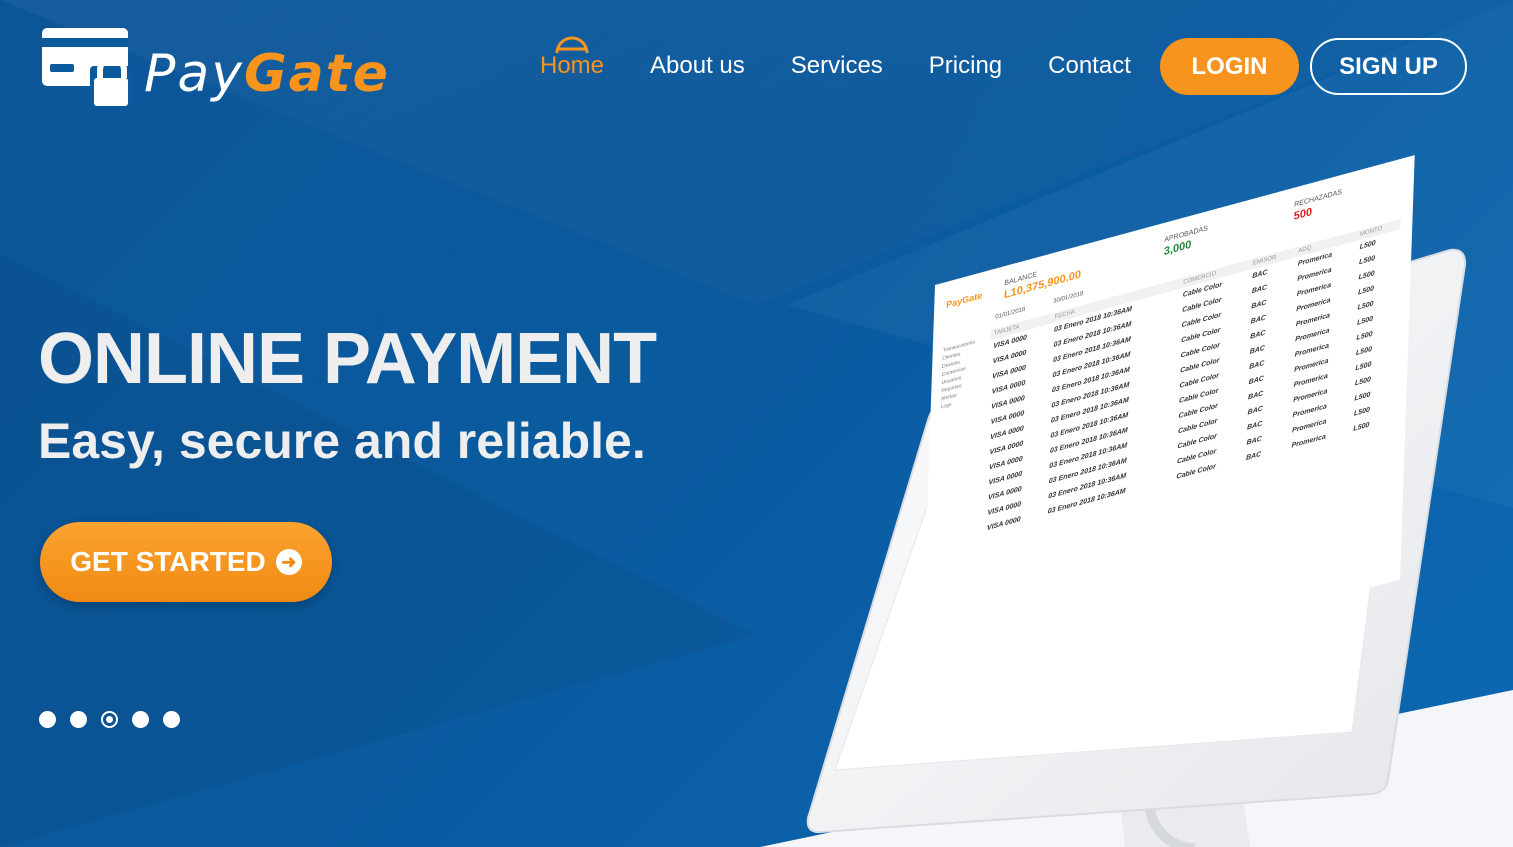 This screenshot has height=847, width=1513. I want to click on carousel-dot-active, so click(109, 719).